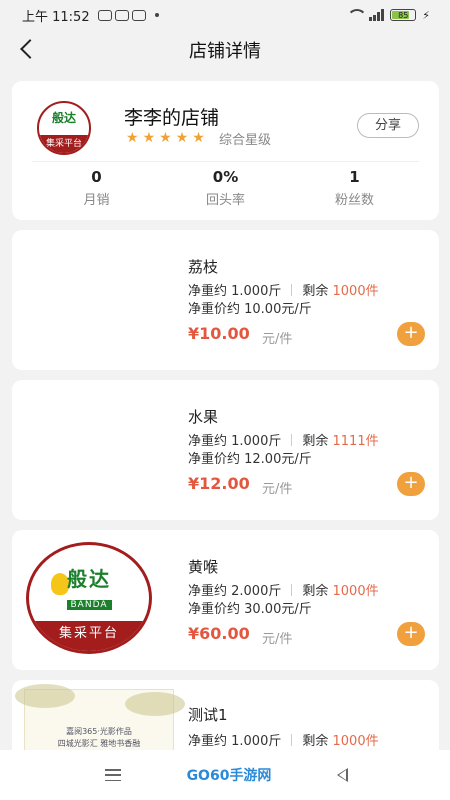 The width and height of the screenshot is (450, 800). I want to click on product-name: 荔枝, so click(203, 267).